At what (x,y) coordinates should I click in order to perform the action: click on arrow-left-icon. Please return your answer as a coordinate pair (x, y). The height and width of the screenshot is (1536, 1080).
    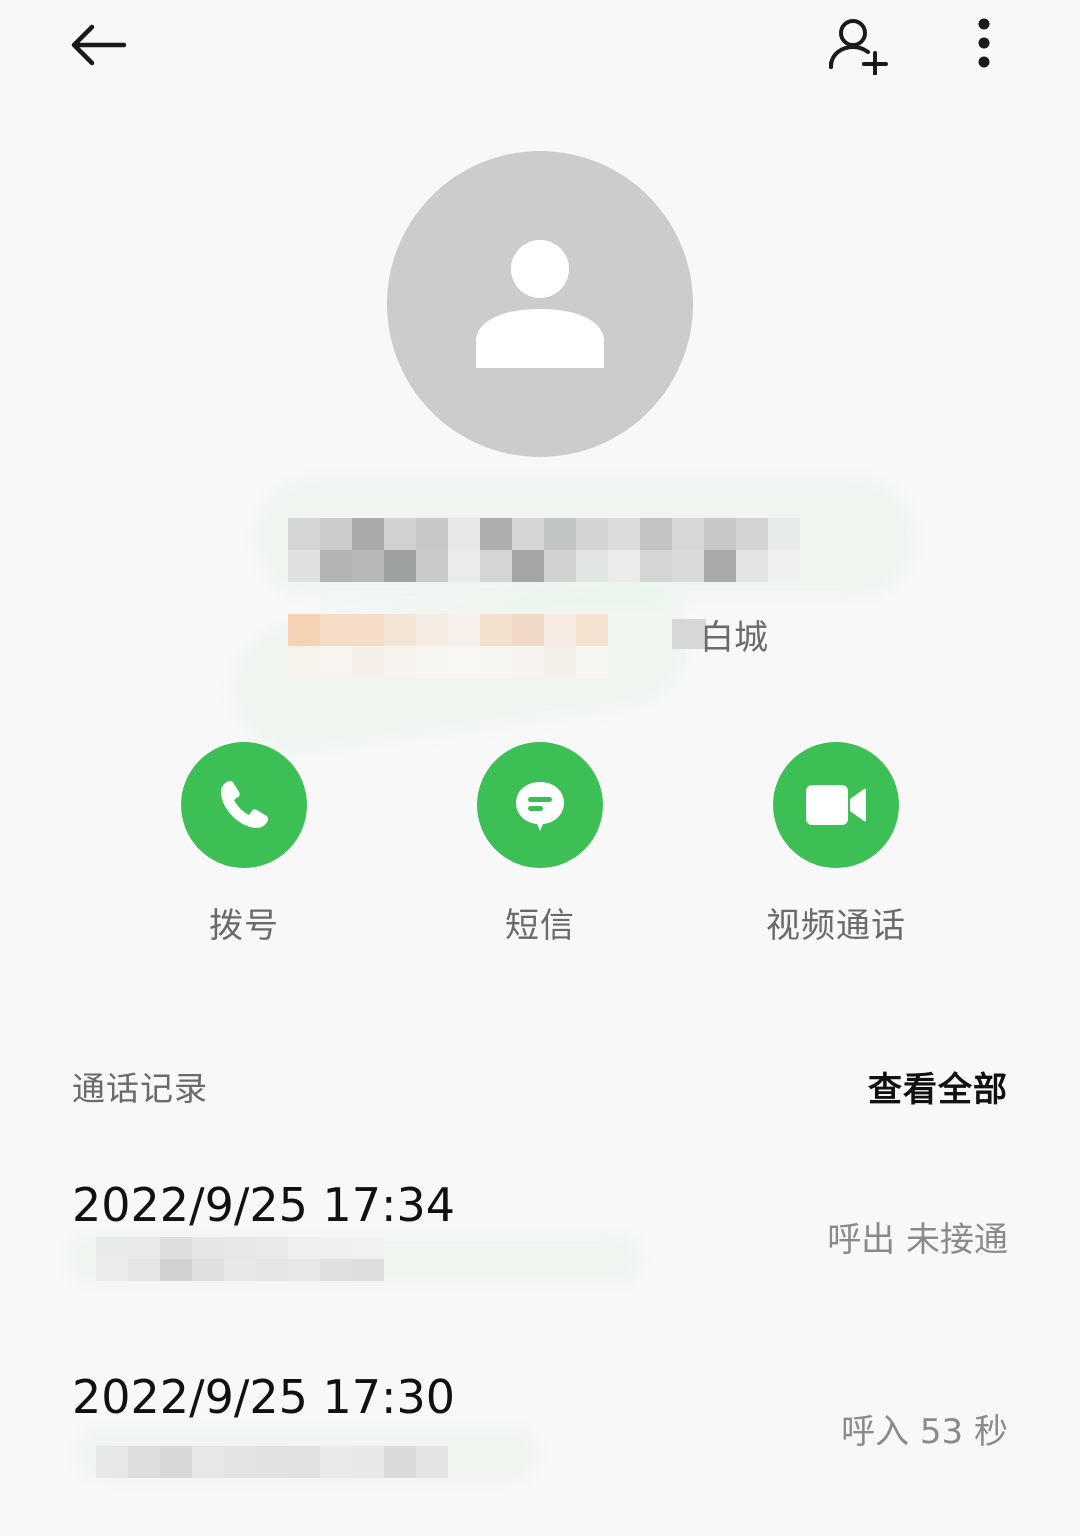
    Looking at the image, I should click on (99, 45).